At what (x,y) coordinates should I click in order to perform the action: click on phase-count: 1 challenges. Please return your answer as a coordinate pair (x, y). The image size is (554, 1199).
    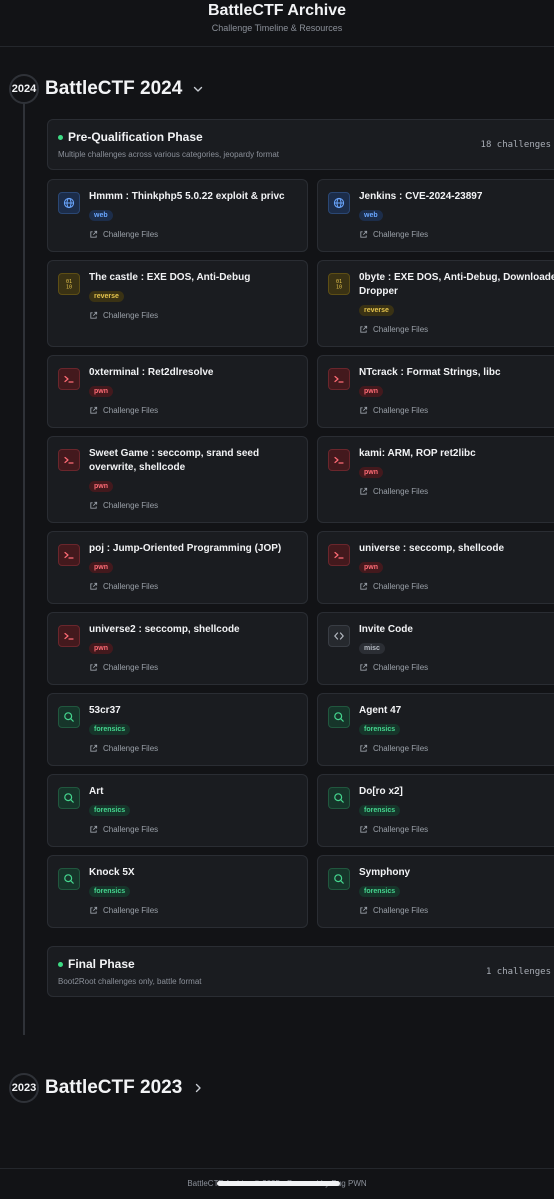
    Looking at the image, I should click on (518, 972).